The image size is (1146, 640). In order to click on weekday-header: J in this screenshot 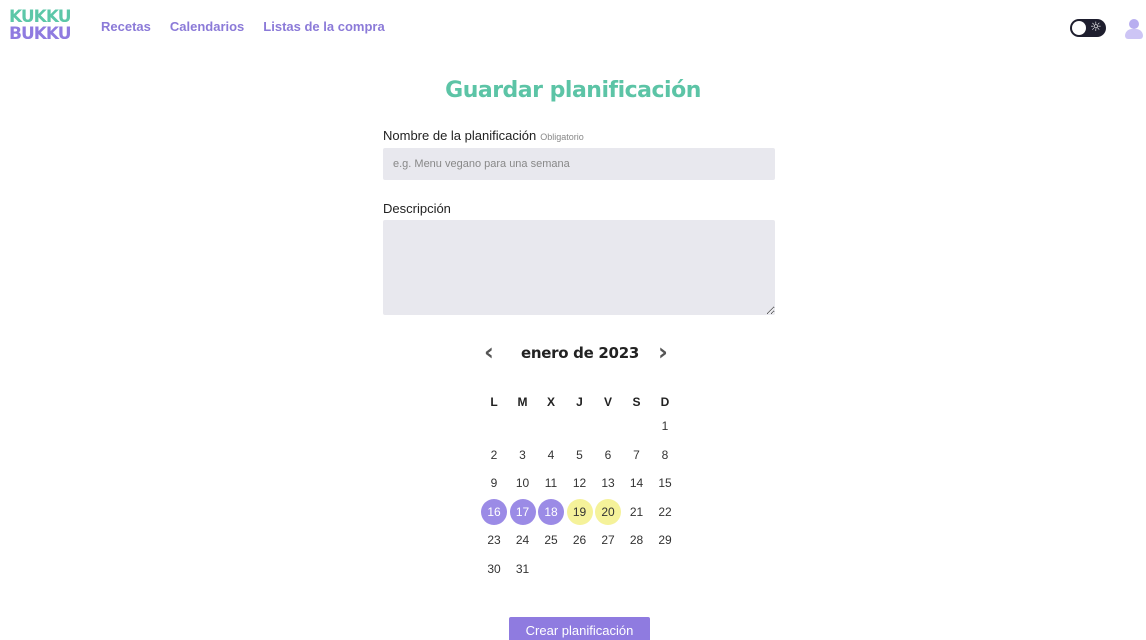, I will do `click(579, 402)`.